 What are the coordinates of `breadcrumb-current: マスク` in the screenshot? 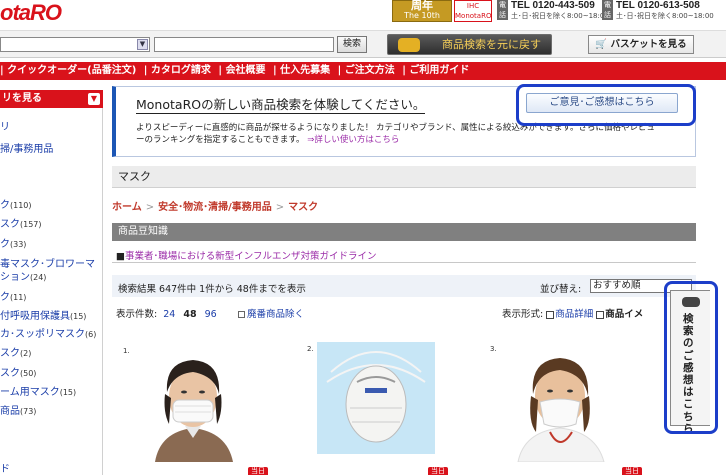 It's located at (303, 207).